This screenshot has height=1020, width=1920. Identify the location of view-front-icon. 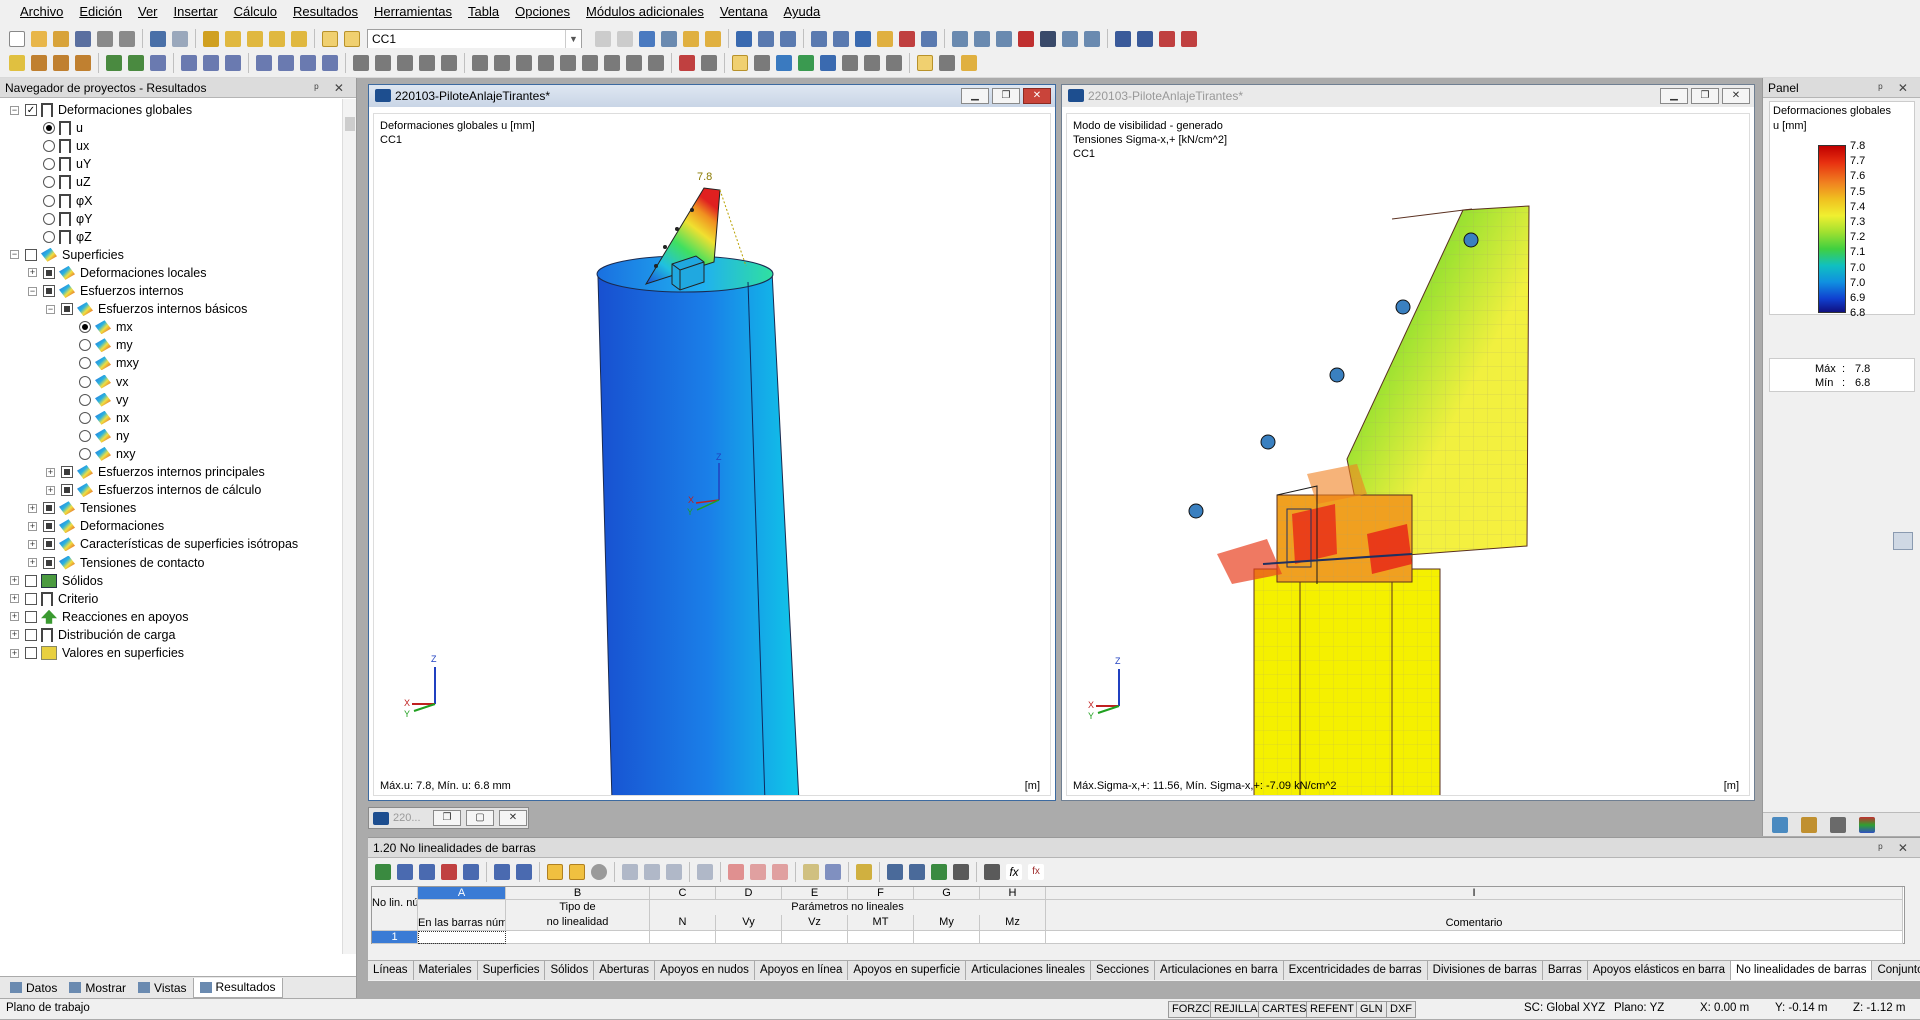
(612, 62).